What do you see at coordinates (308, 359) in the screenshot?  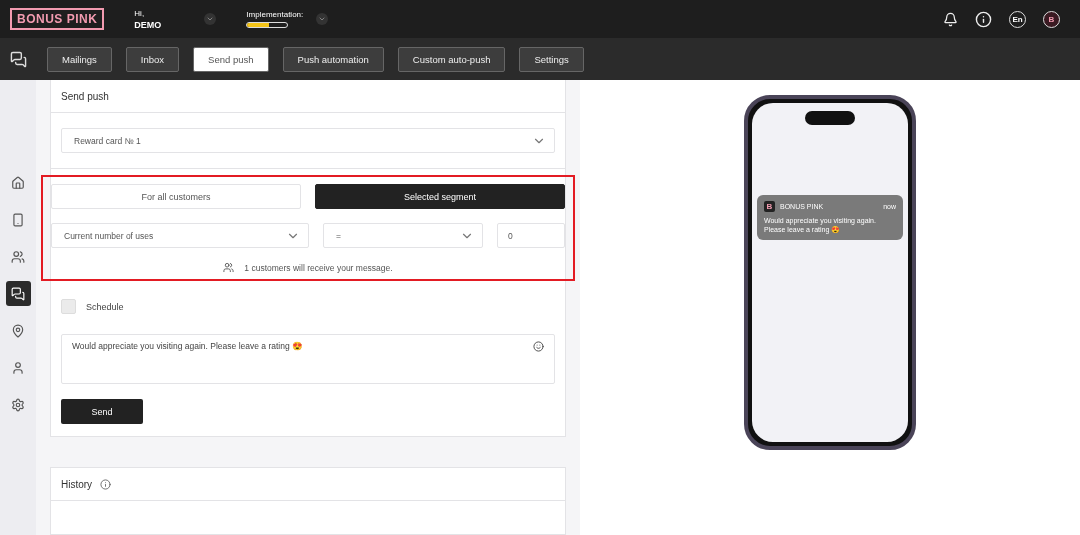 I see `message-field: Would appreciate you visiting again. Please leave a rating 😍` at bounding box center [308, 359].